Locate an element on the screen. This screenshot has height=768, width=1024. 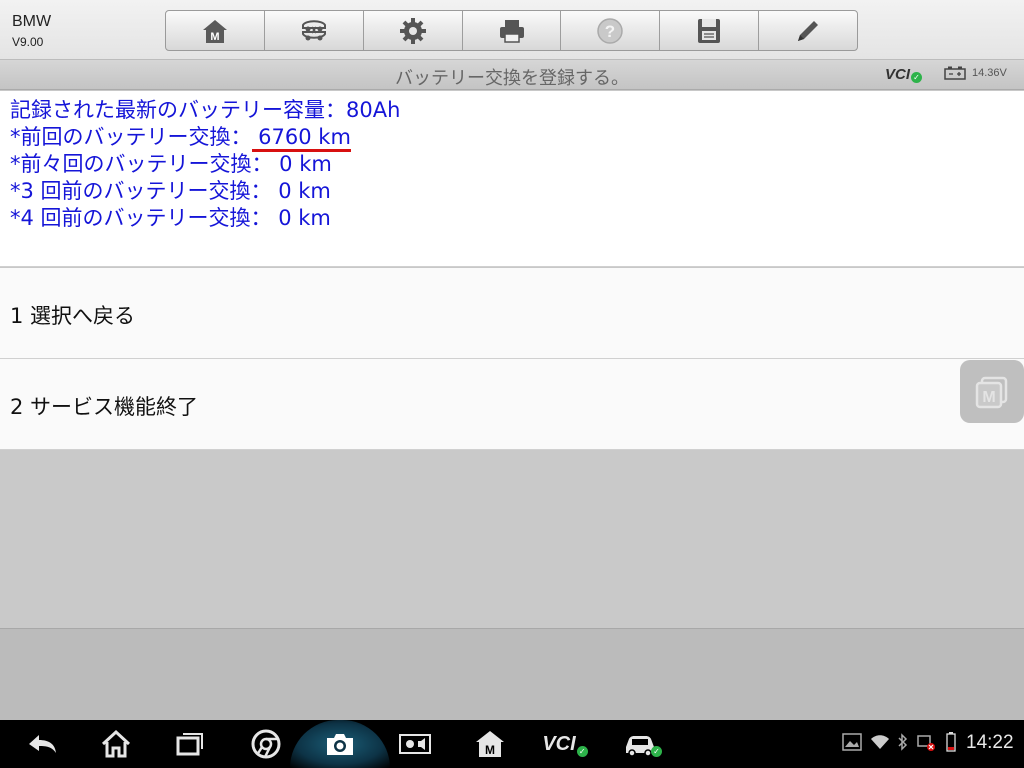
maxisys-home-button: M is located at coordinates (490, 744).